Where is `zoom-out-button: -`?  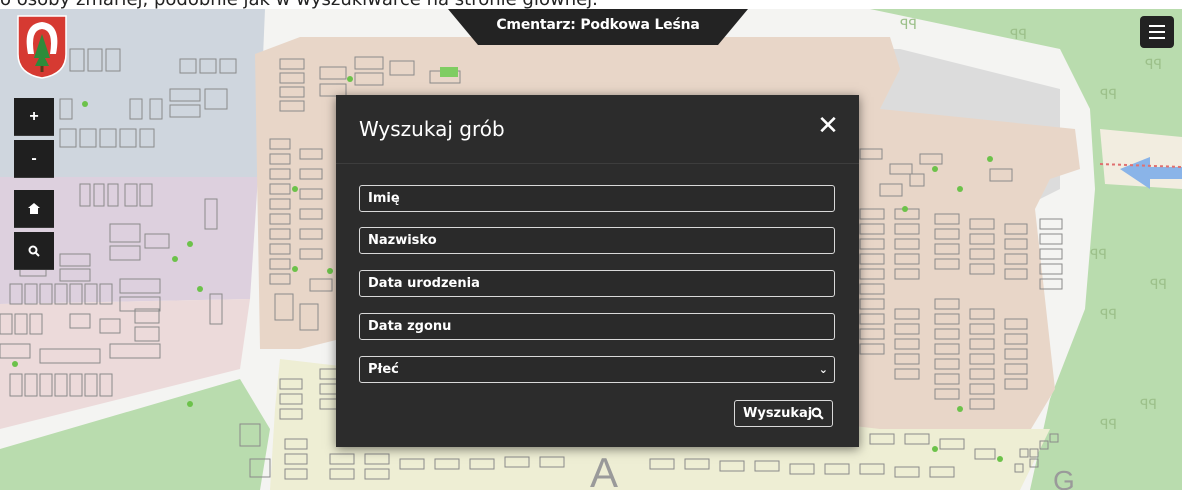
zoom-out-button: - is located at coordinates (34, 159).